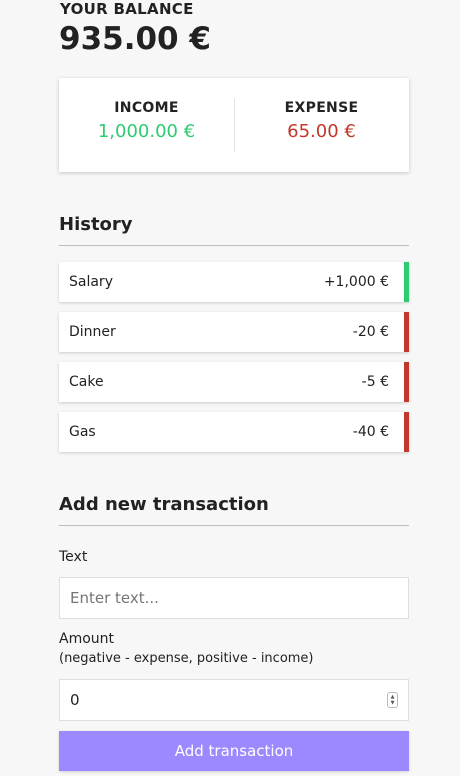 This screenshot has height=776, width=460. I want to click on income-label: INCOME, so click(146, 108).